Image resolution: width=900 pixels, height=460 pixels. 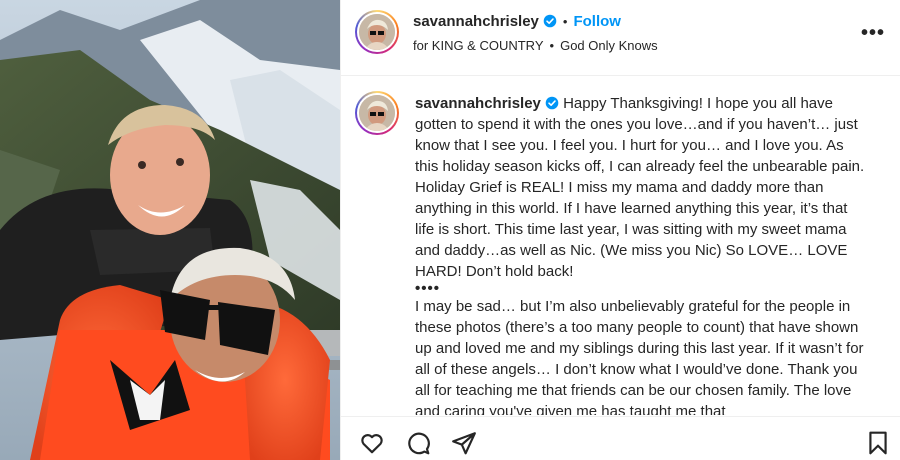 I want to click on heart-icon, so click(x=372, y=444).